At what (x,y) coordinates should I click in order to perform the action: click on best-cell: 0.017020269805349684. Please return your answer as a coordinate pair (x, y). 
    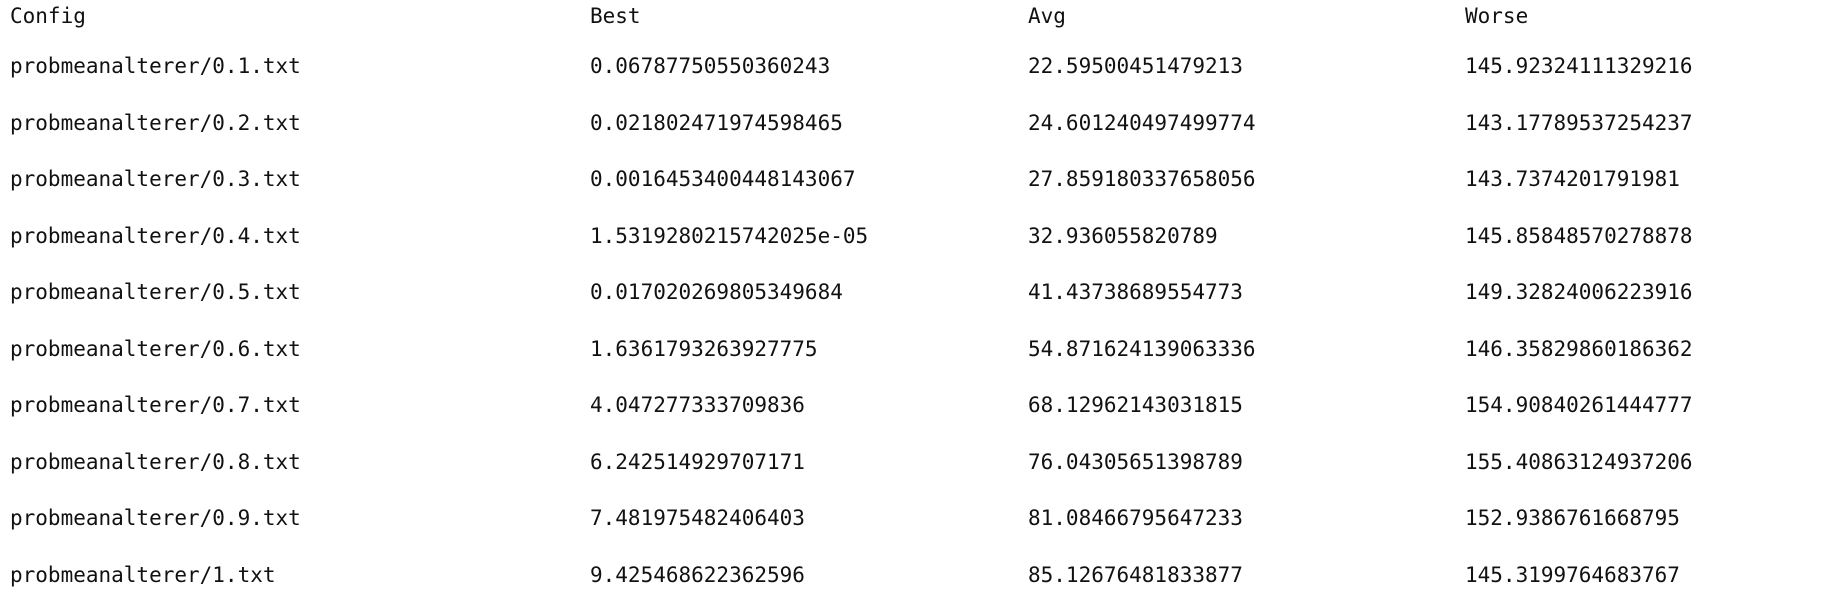
    Looking at the image, I should click on (716, 292).